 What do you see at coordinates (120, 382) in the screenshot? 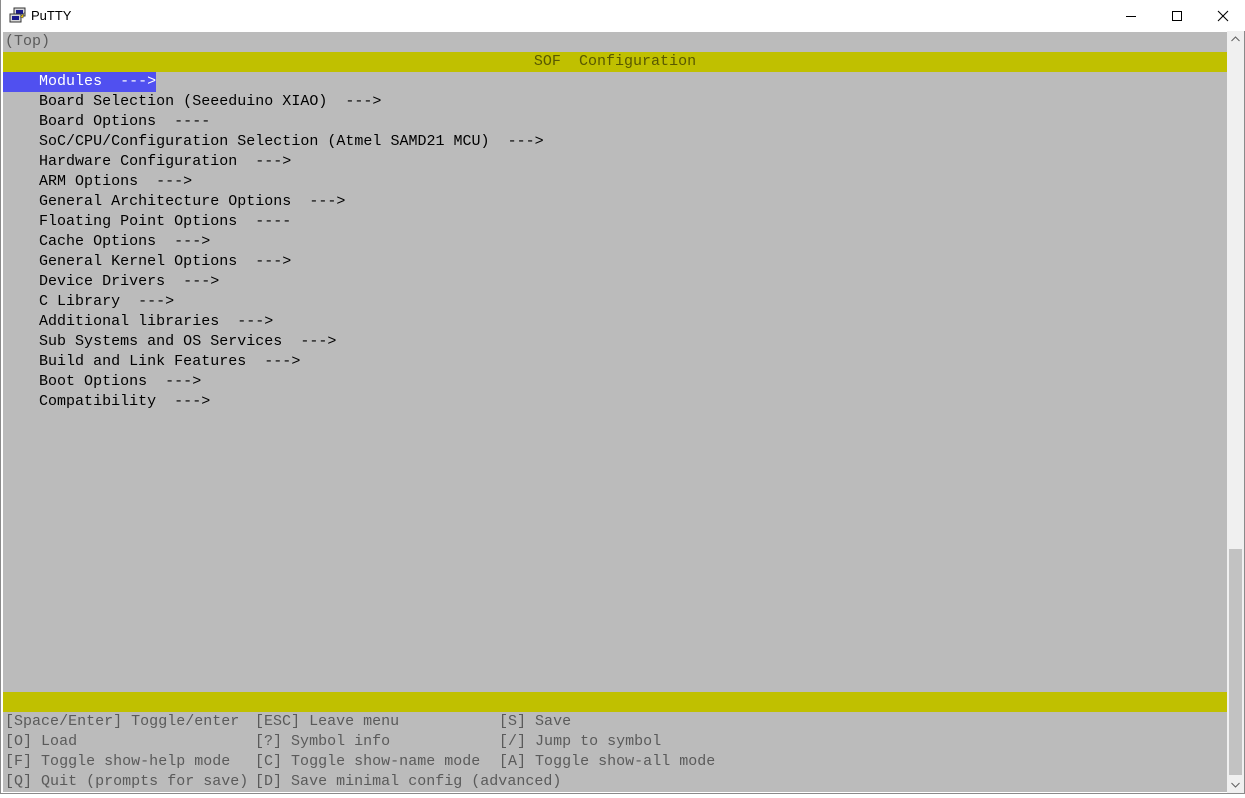
I see `menu-item-boot-options: Boot Options --->` at bounding box center [120, 382].